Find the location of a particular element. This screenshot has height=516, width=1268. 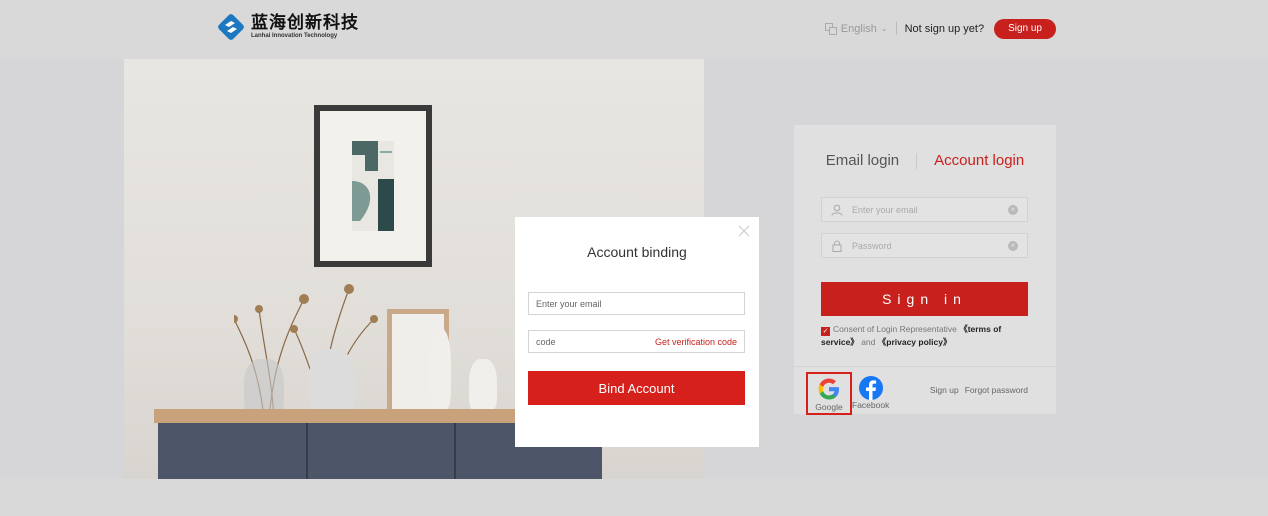

bind-account-button: Bind Account is located at coordinates (636, 388).